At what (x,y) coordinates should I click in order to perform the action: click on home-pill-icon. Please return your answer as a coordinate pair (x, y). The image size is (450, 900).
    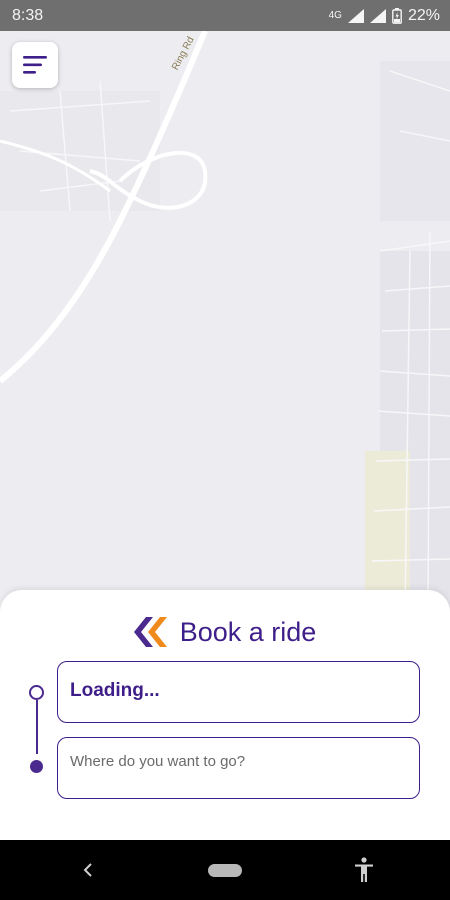
    Looking at the image, I should click on (225, 870).